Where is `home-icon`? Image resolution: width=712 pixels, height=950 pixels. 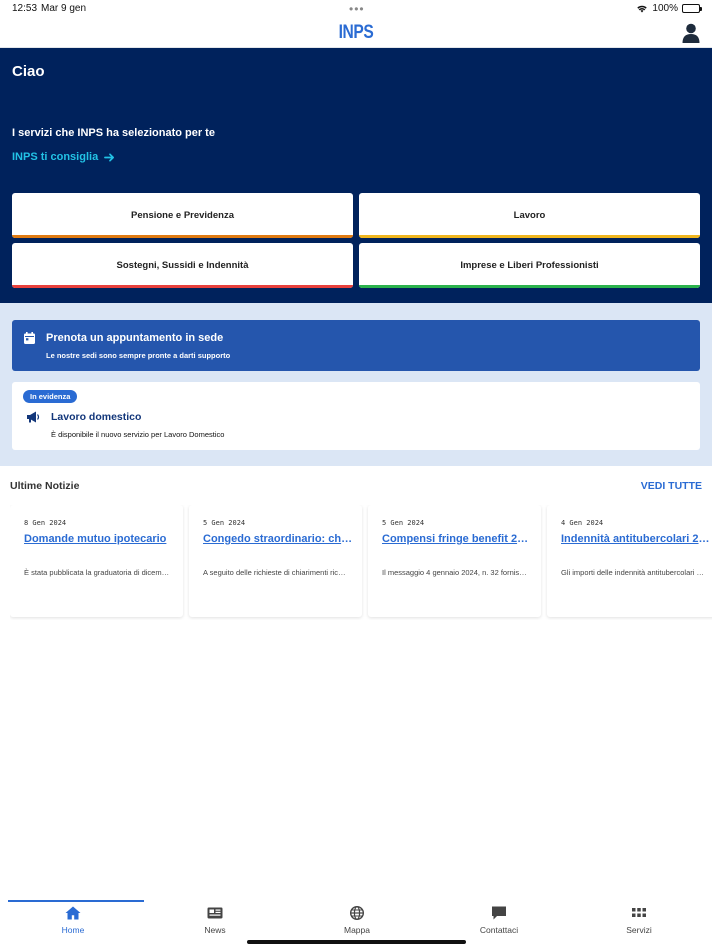 home-icon is located at coordinates (73, 913).